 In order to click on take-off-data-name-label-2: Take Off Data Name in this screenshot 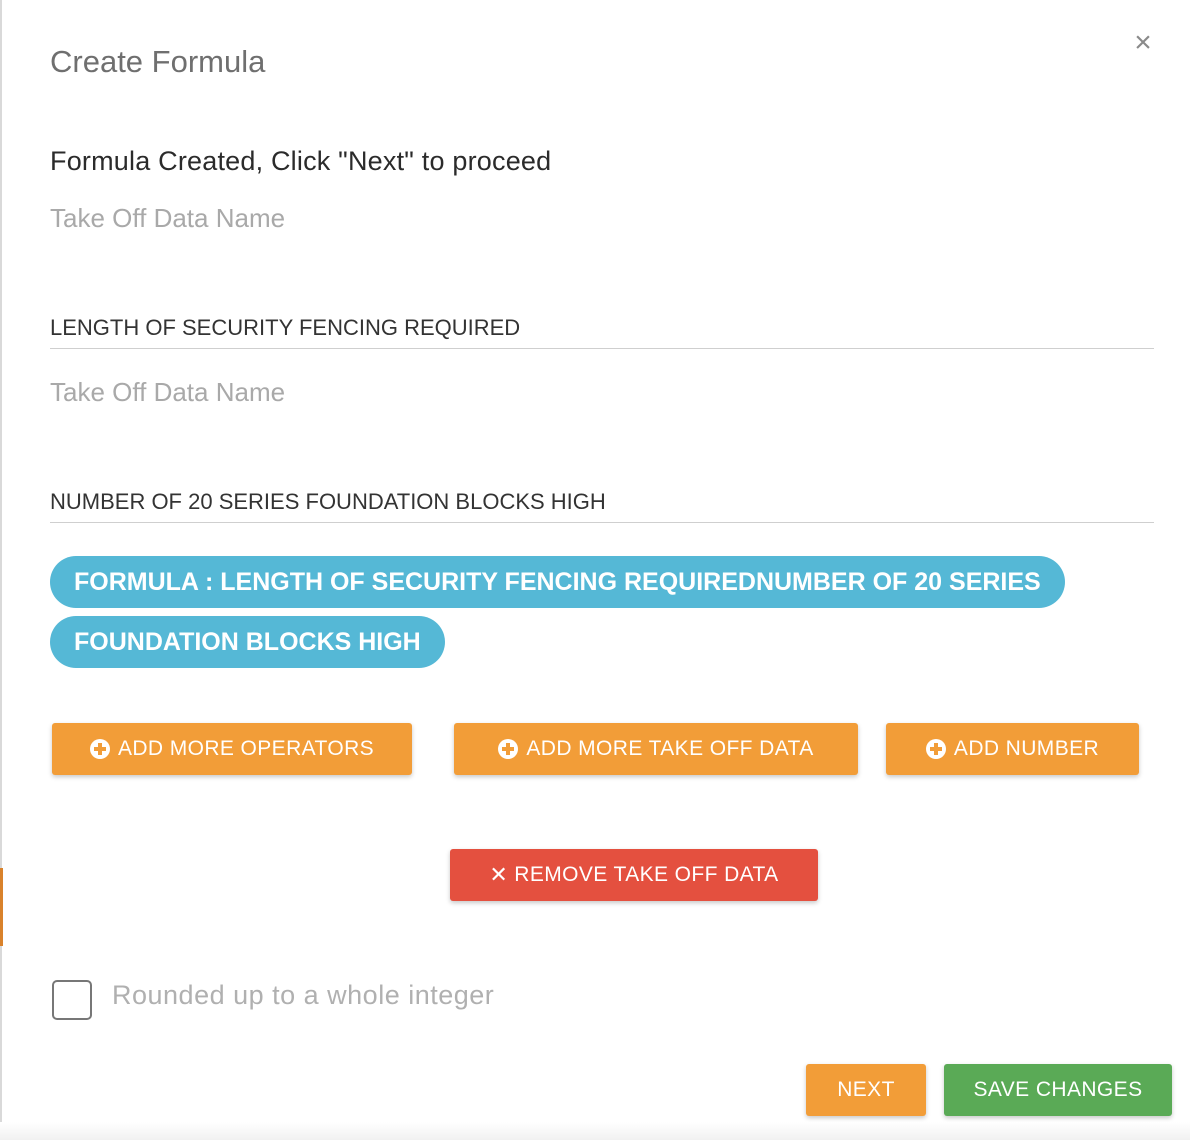, I will do `click(168, 392)`.